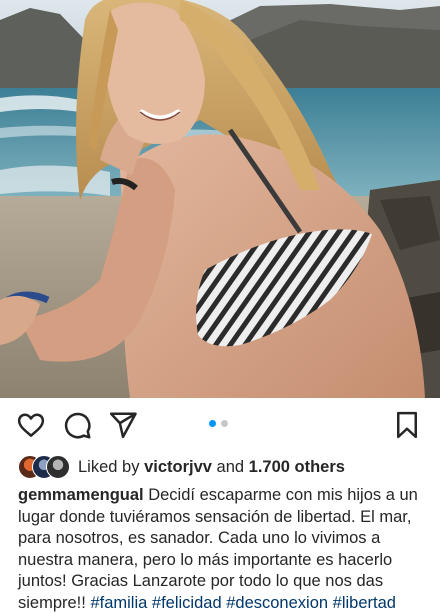  I want to click on hashtag-link: #desconexion, so click(277, 603).